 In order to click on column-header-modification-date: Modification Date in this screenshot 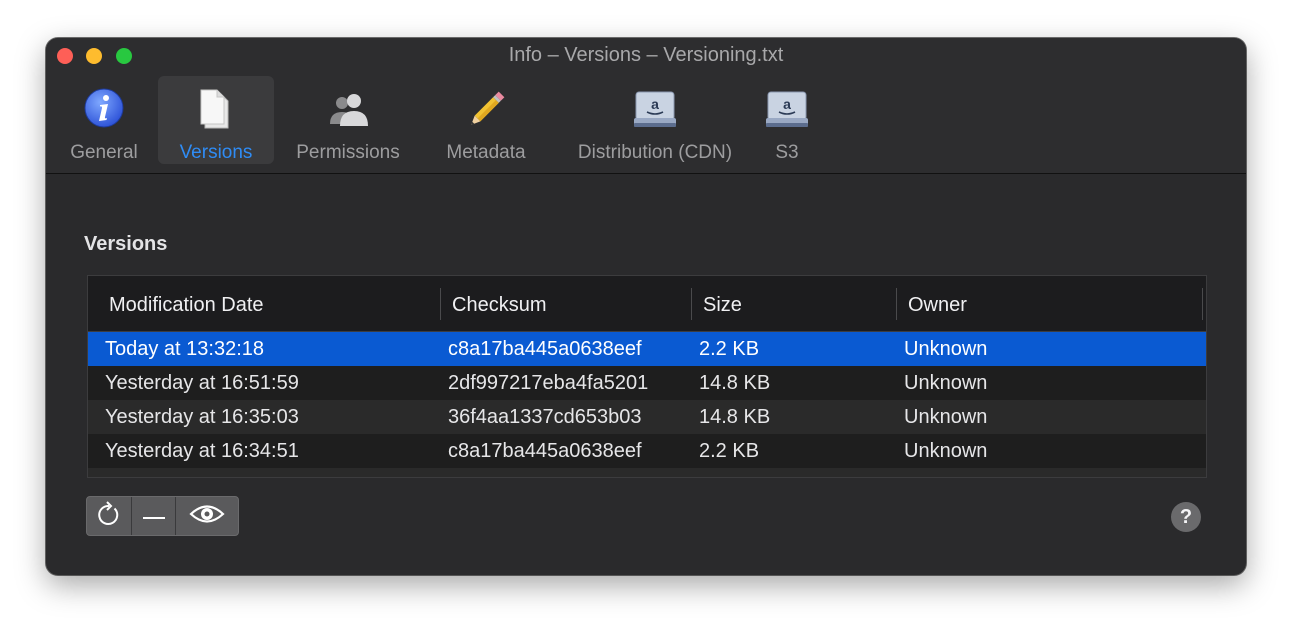, I will do `click(186, 303)`.